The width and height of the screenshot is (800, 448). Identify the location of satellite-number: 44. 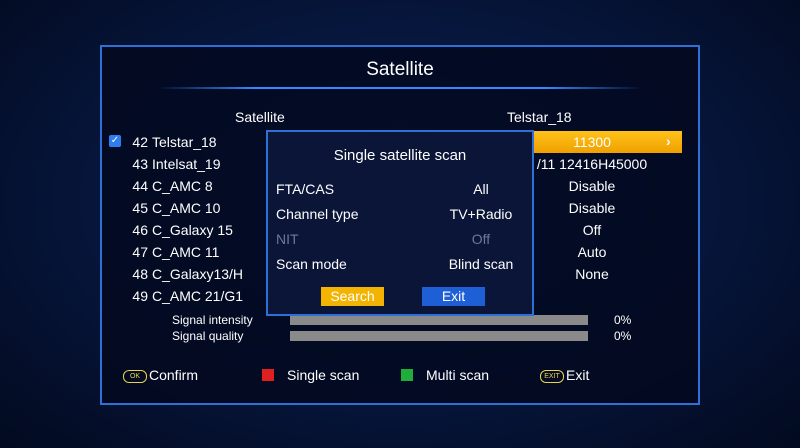
(140, 186).